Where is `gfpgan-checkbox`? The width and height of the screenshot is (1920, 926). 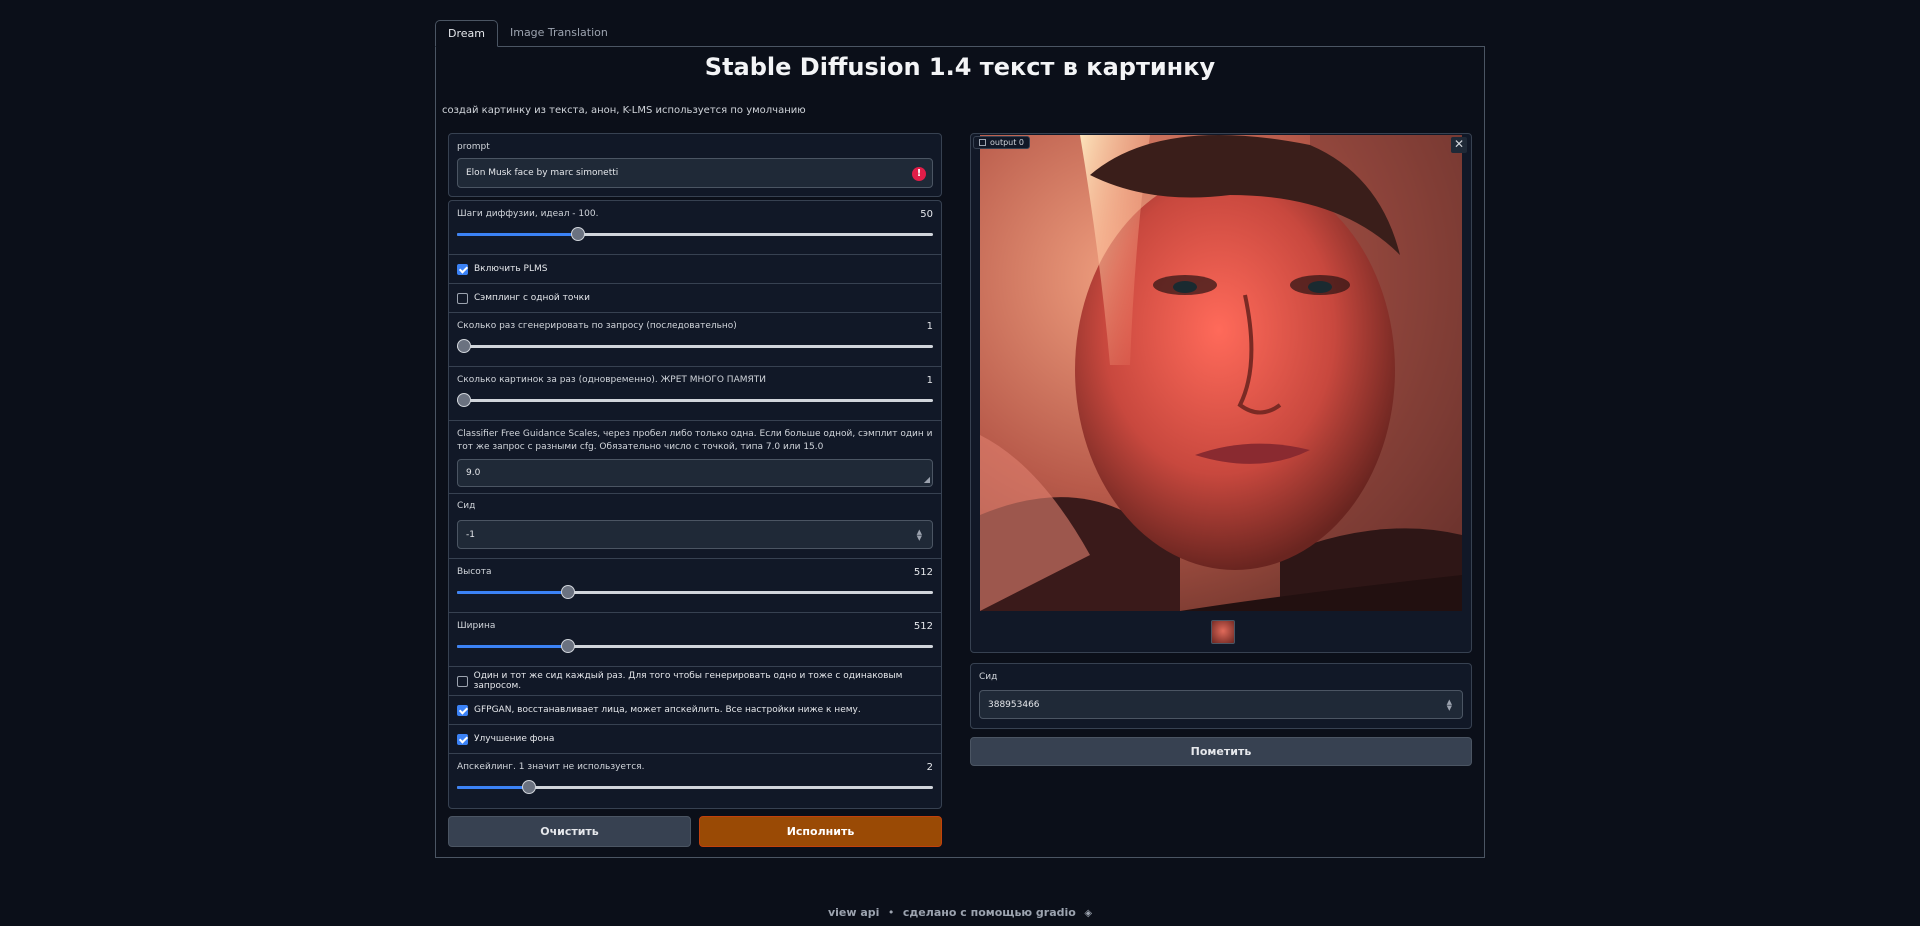
gfpgan-checkbox is located at coordinates (462, 710).